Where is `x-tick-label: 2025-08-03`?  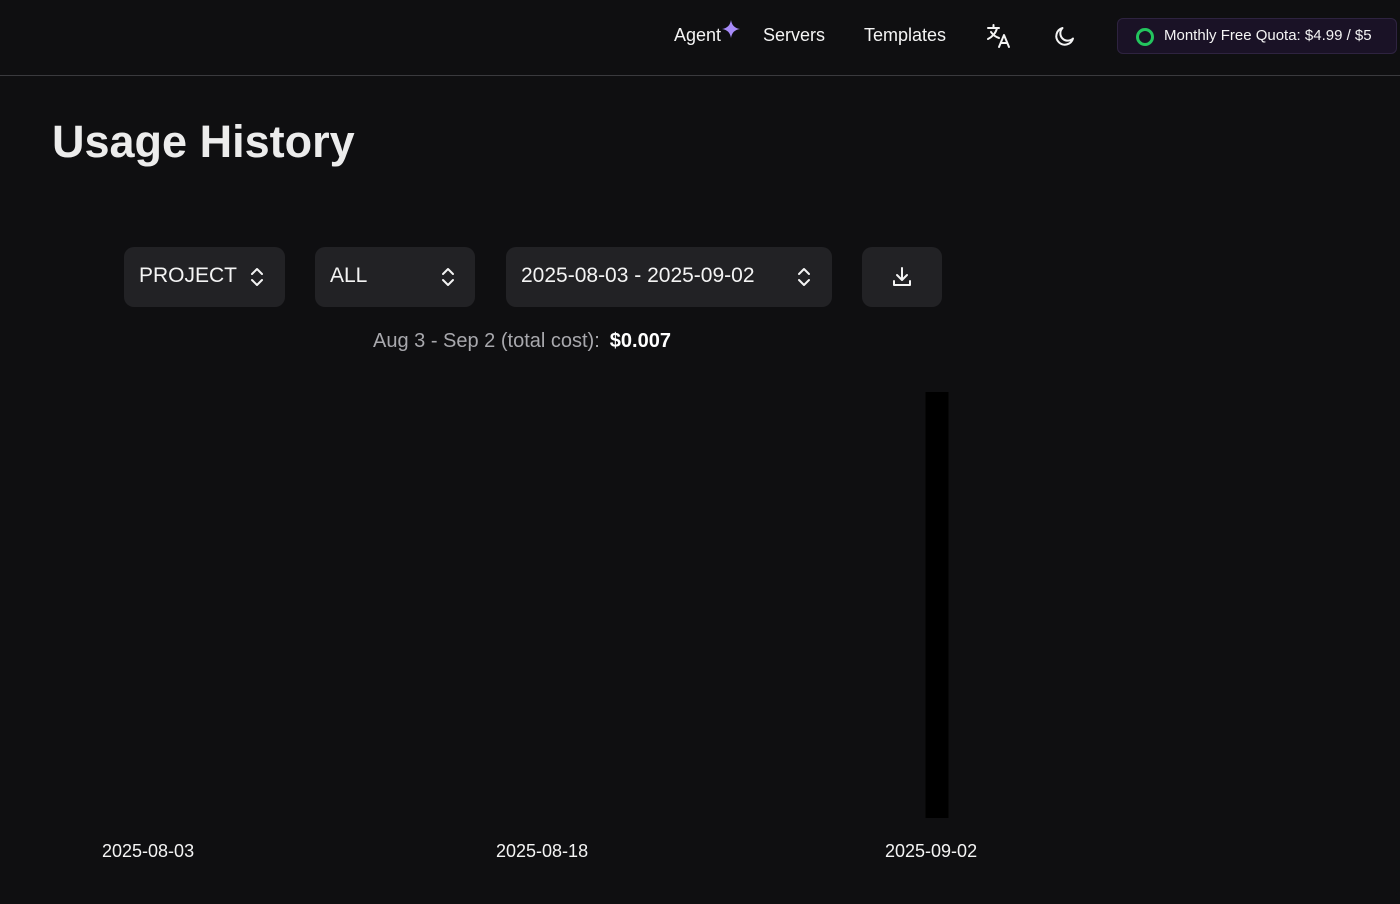 x-tick-label: 2025-08-03 is located at coordinates (148, 851).